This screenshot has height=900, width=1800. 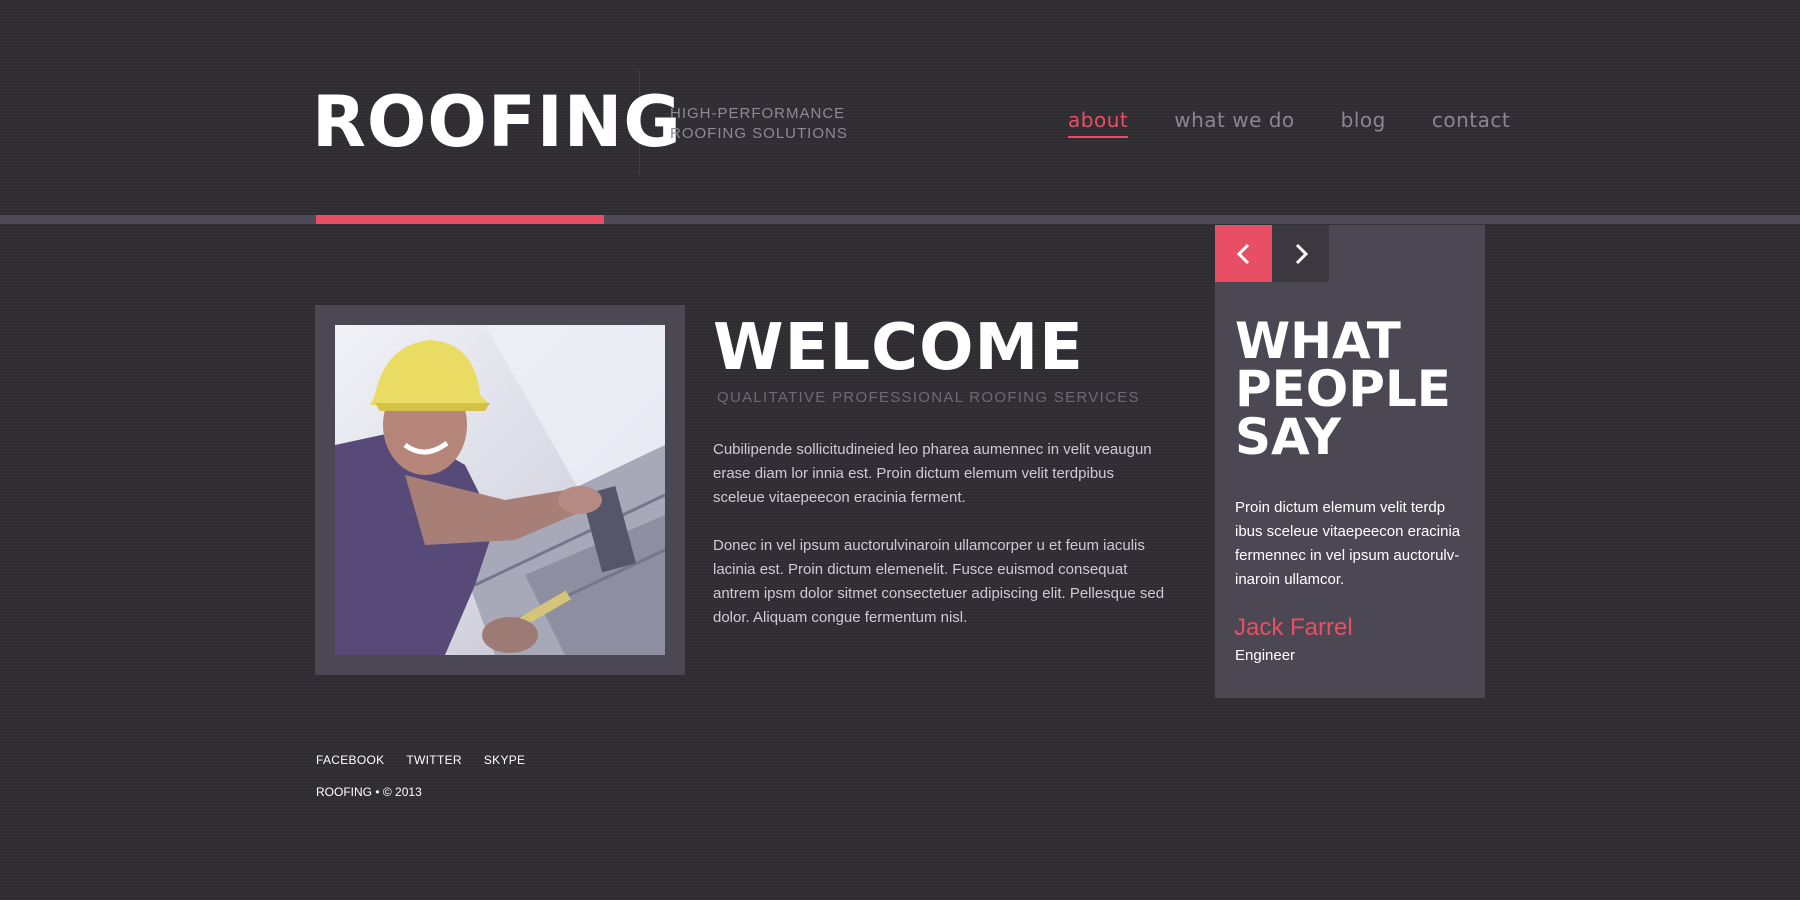 I want to click on tagline-line-1: HIGH-PERFORMANCE, so click(x=758, y=113).